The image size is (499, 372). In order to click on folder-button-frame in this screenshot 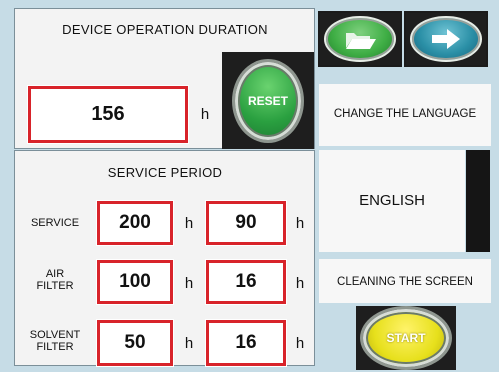, I will do `click(360, 39)`.